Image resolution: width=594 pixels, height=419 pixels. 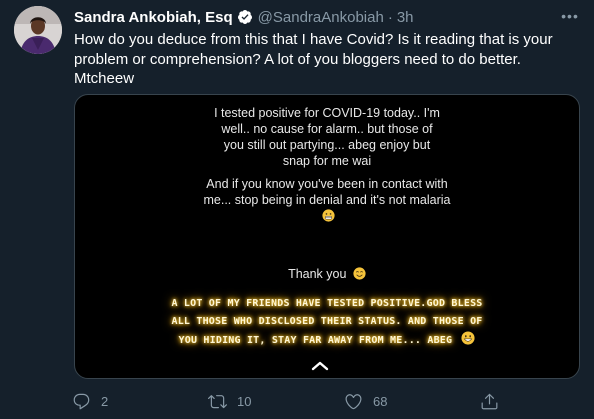 I want to click on smiling-face-icon, so click(x=359, y=273).